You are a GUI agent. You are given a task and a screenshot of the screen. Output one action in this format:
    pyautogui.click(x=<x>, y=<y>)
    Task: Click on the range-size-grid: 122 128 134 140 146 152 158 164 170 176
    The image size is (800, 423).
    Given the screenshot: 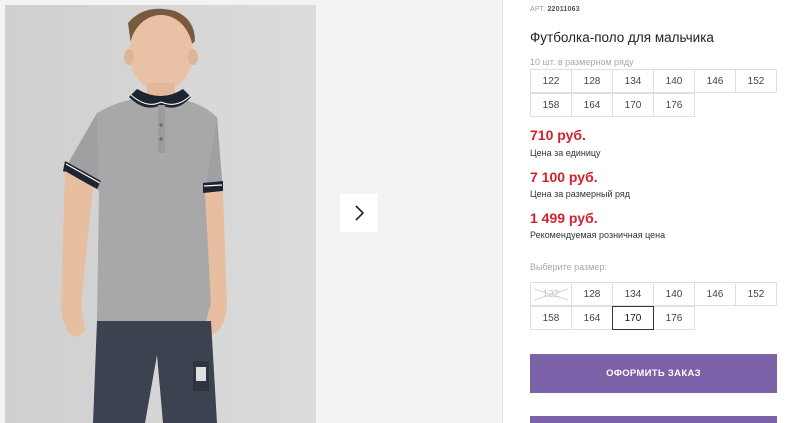 What is the action you would take?
    pyautogui.click(x=656, y=93)
    